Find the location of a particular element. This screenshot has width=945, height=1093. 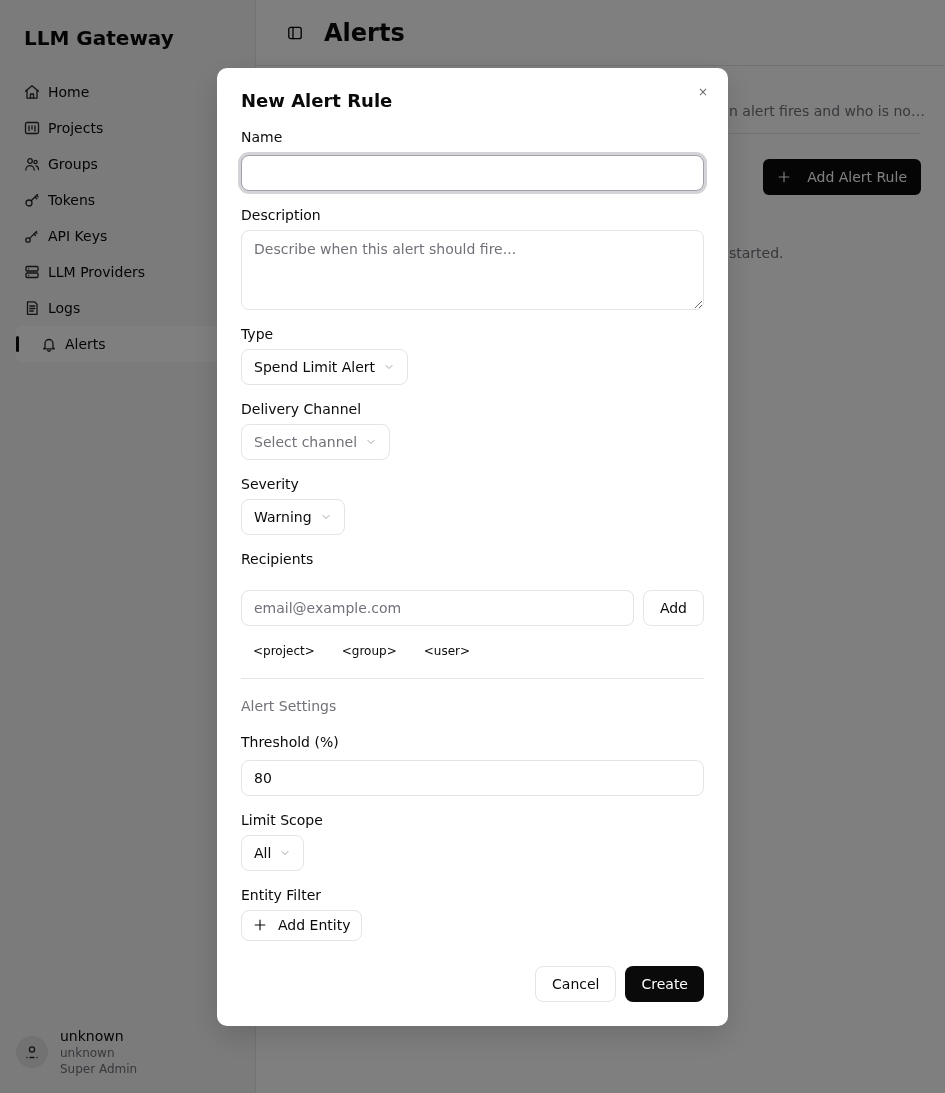

field-label: Description is located at coordinates (281, 215).